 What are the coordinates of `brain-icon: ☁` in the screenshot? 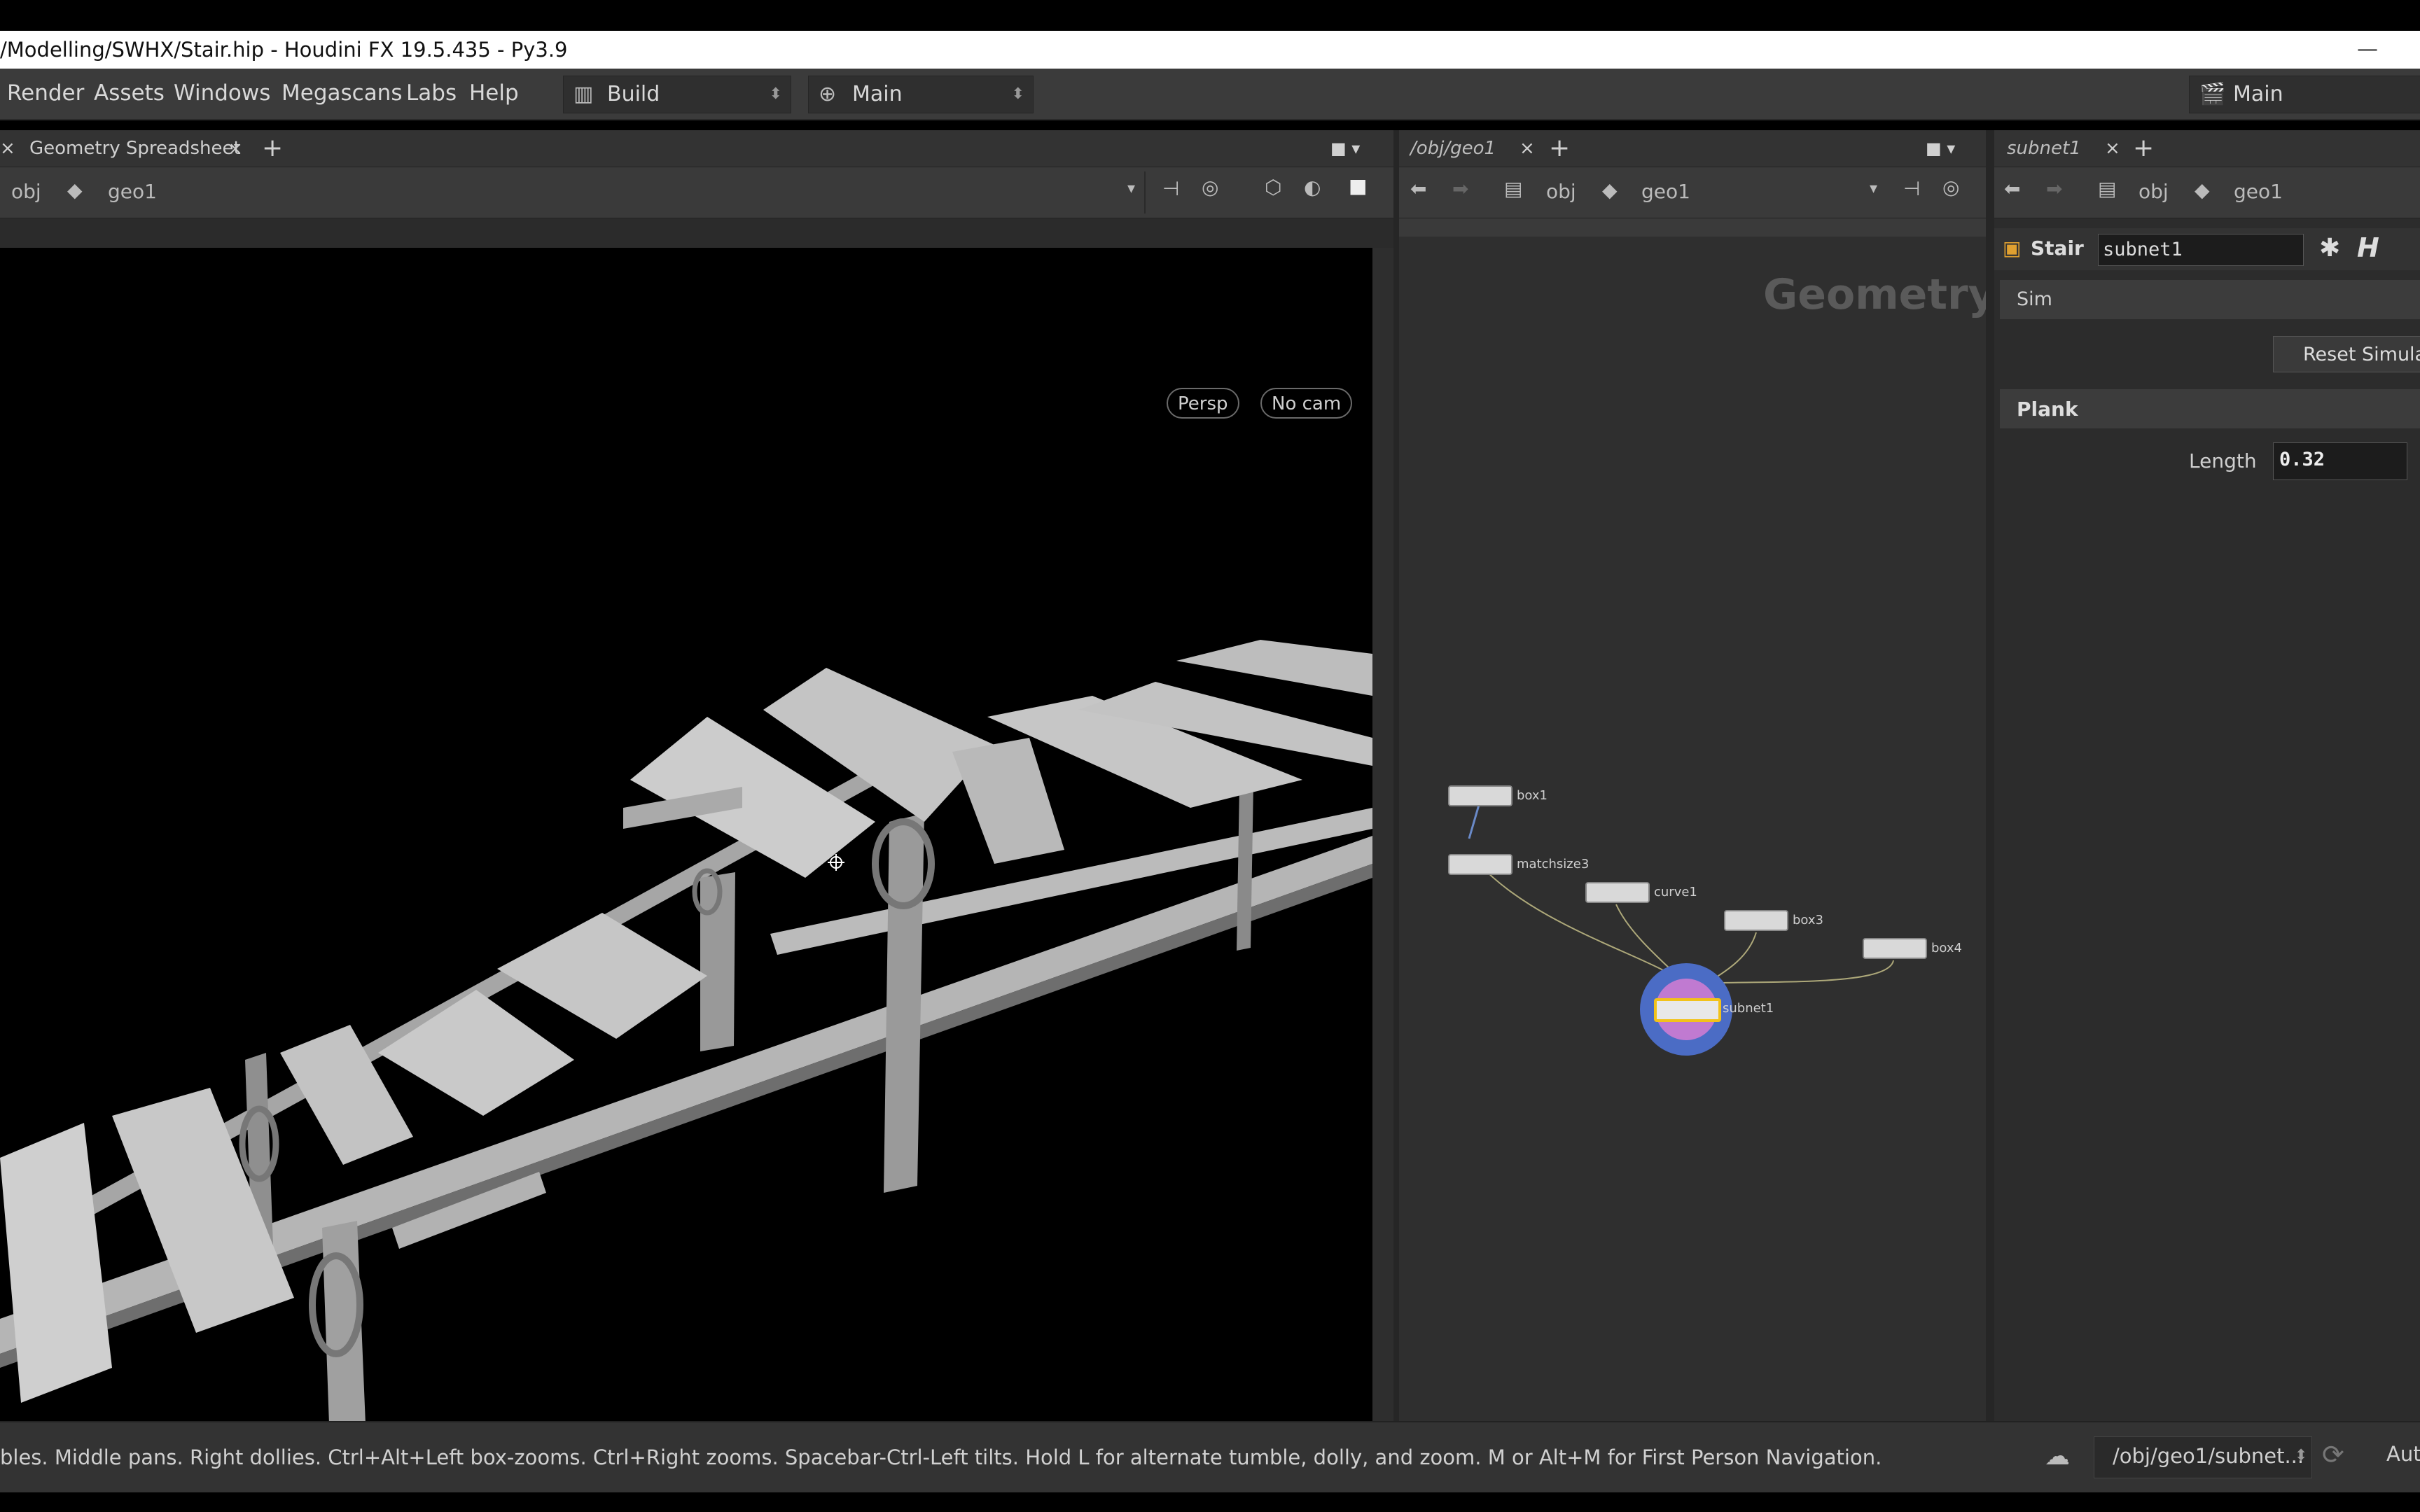 It's located at (2057, 1456).